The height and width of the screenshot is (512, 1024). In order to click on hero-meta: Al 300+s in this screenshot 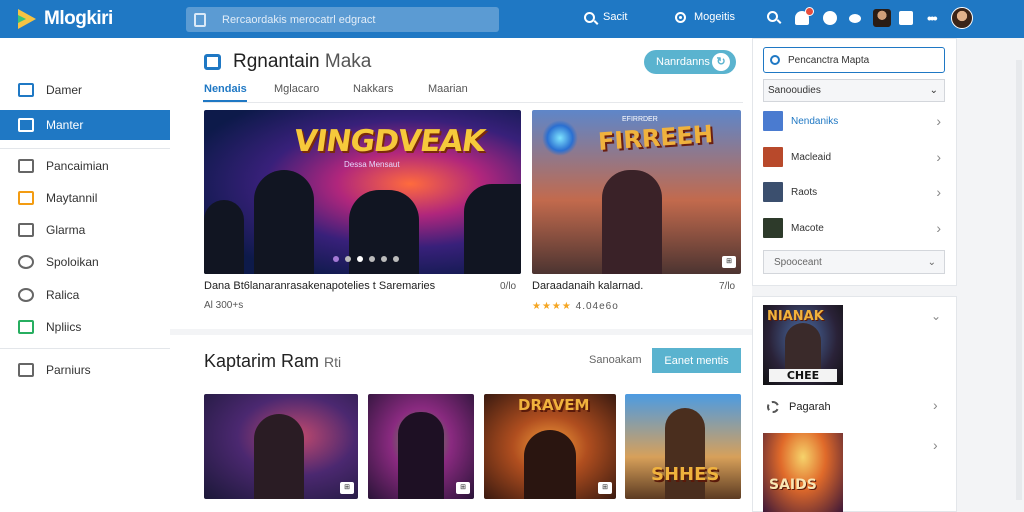, I will do `click(224, 305)`.